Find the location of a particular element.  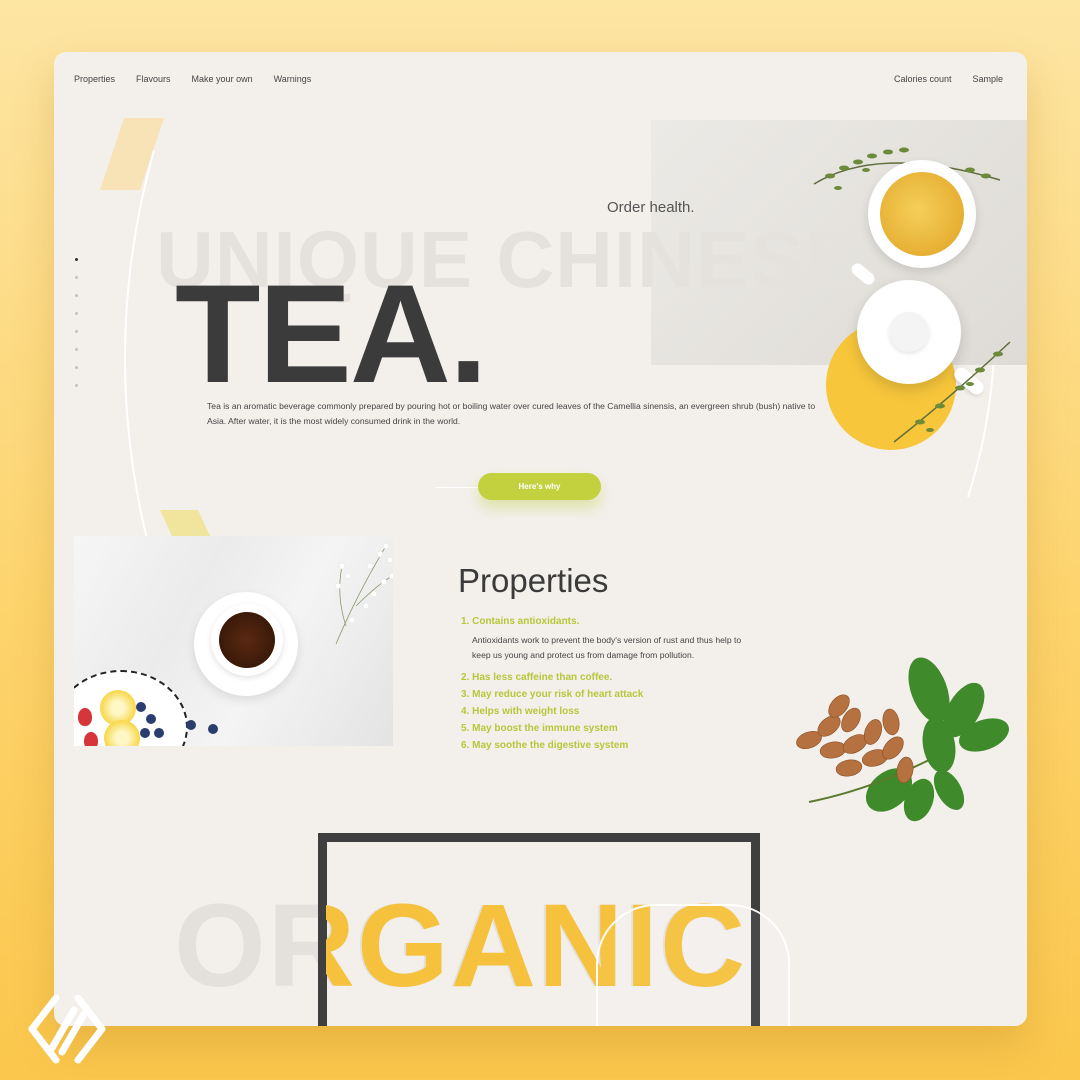

hero-tagline: Order health. is located at coordinates (651, 207).